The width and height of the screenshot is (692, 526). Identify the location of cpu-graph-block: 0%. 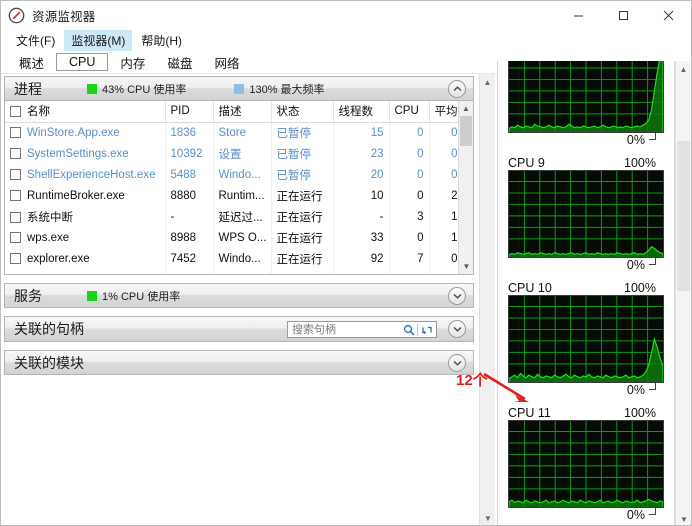
(586, 106).